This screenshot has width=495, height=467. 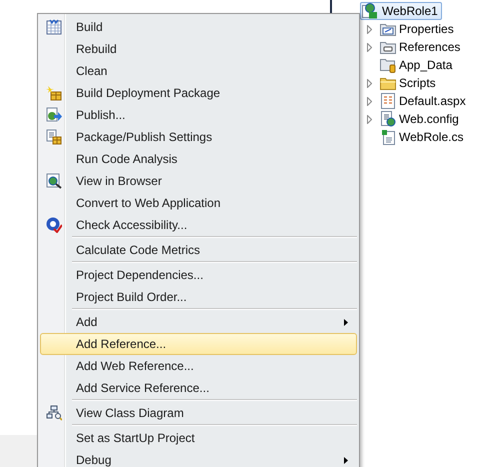 What do you see at coordinates (198, 458) in the screenshot?
I see `menu-item: Debug` at bounding box center [198, 458].